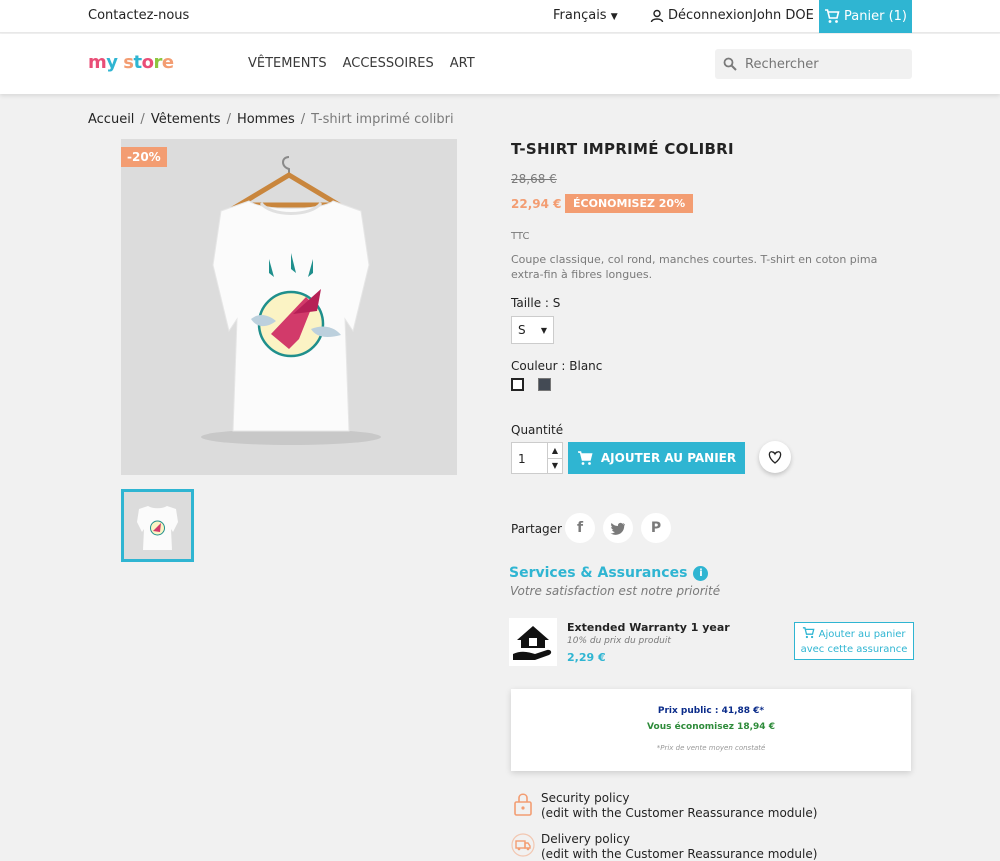 The image size is (1000, 861). I want to click on savings-text: Vous économisez 18,94 €, so click(711, 727).